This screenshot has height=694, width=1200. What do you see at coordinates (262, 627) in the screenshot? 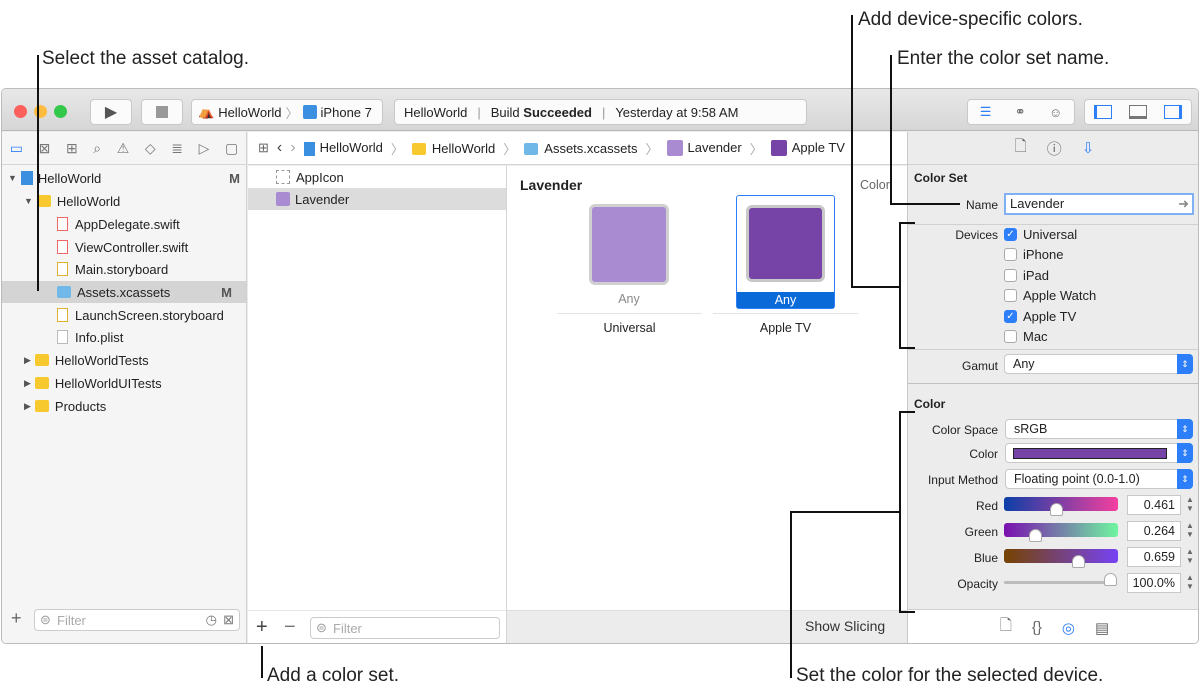
I see `add-color-set-button: +` at bounding box center [262, 627].